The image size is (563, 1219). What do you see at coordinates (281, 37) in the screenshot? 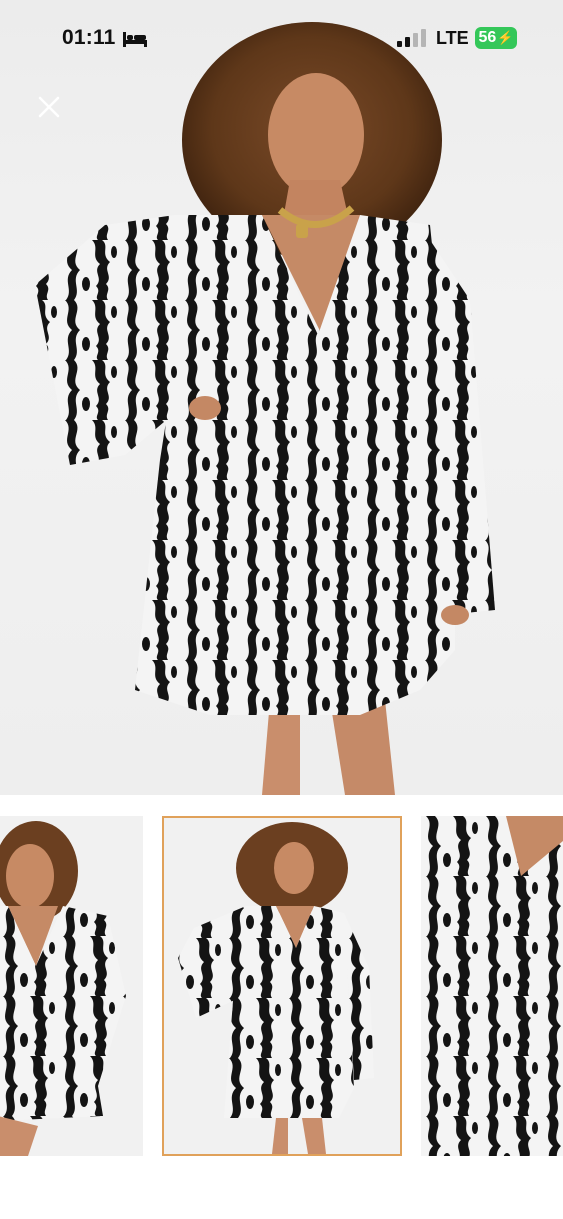
I see `status-bar: 01:11 LTE 56 ⚡` at bounding box center [281, 37].